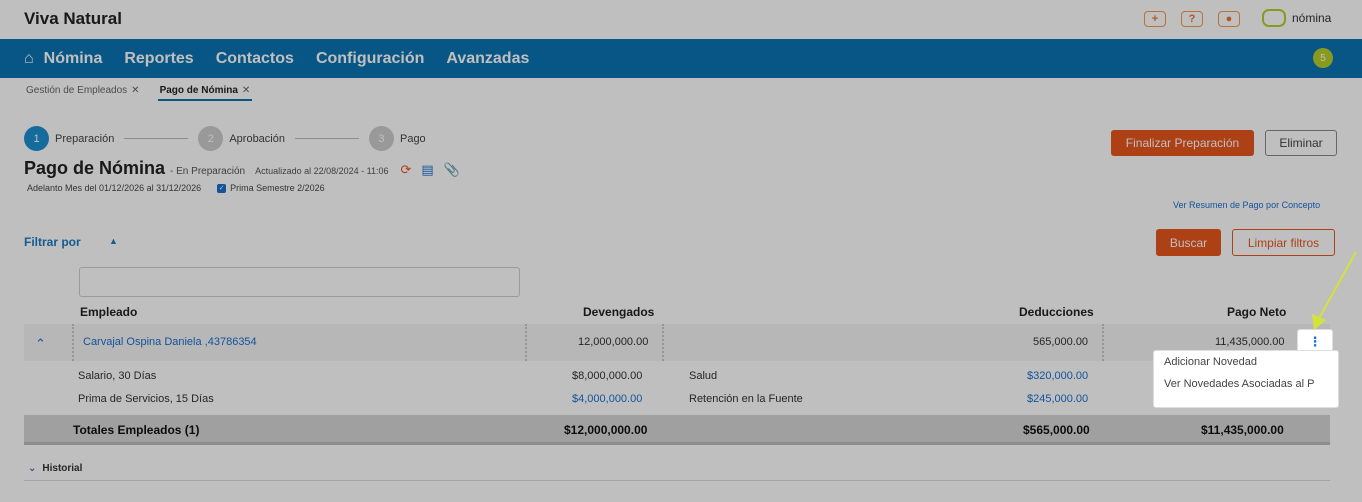  I want to click on attachment-icon: 📎, so click(452, 170).